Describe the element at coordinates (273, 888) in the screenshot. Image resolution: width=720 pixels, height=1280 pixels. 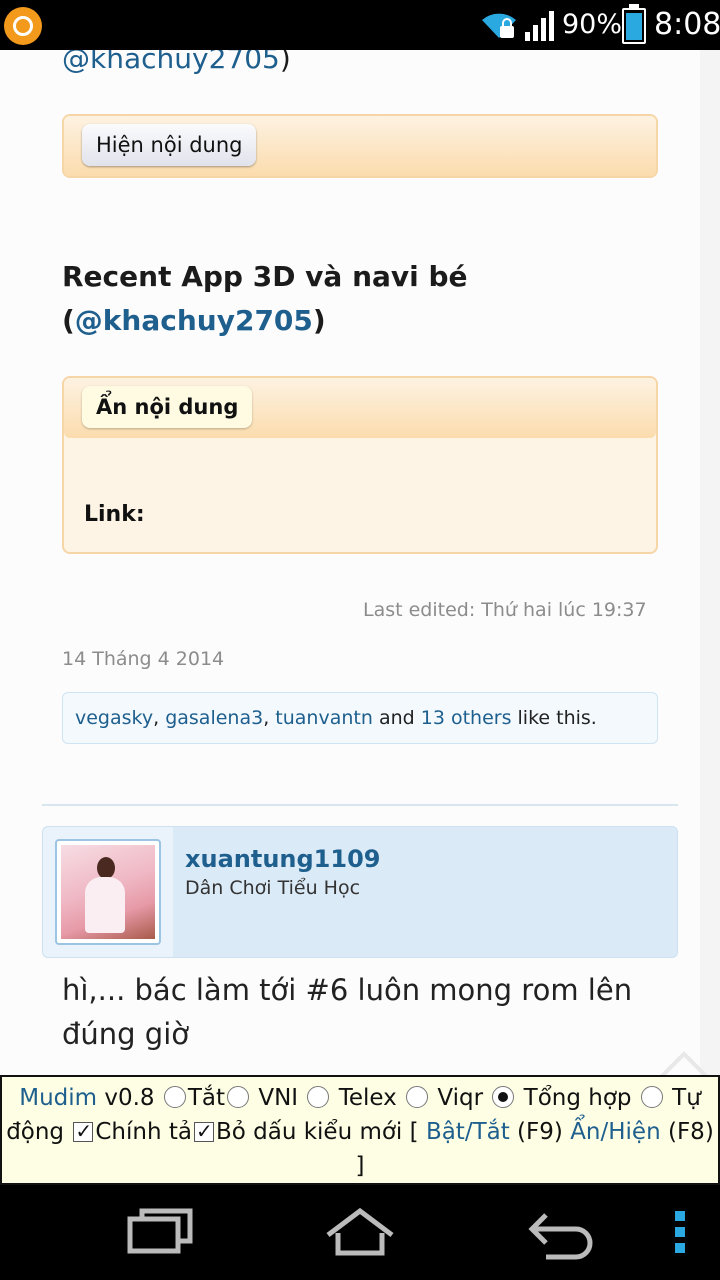
I see `author-rank: Dân Chơi Tiểu Học` at that location.